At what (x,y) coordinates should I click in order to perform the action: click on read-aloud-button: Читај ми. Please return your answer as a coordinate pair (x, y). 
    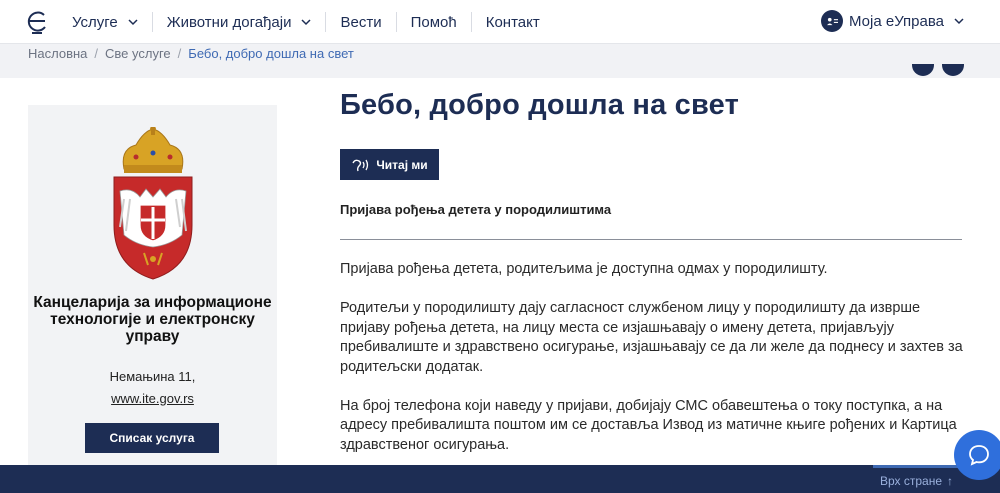
    Looking at the image, I should click on (389, 164).